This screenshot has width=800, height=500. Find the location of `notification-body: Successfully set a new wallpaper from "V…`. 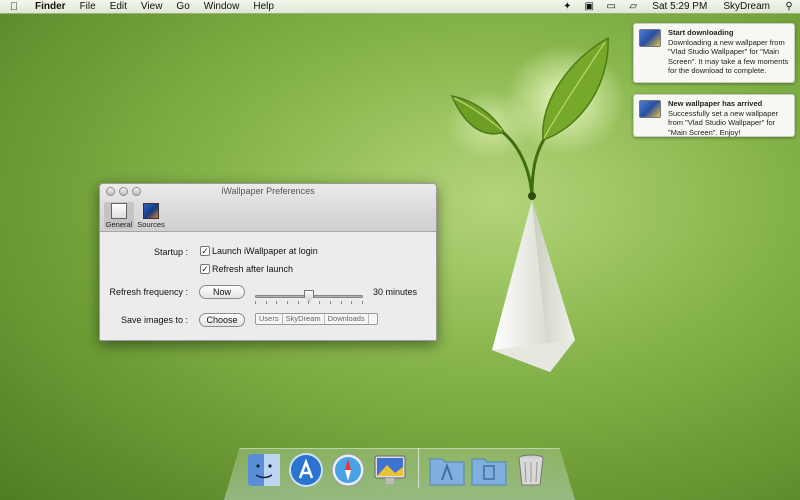

notification-body: Successfully set a new wallpaper from "V… is located at coordinates (723, 122).